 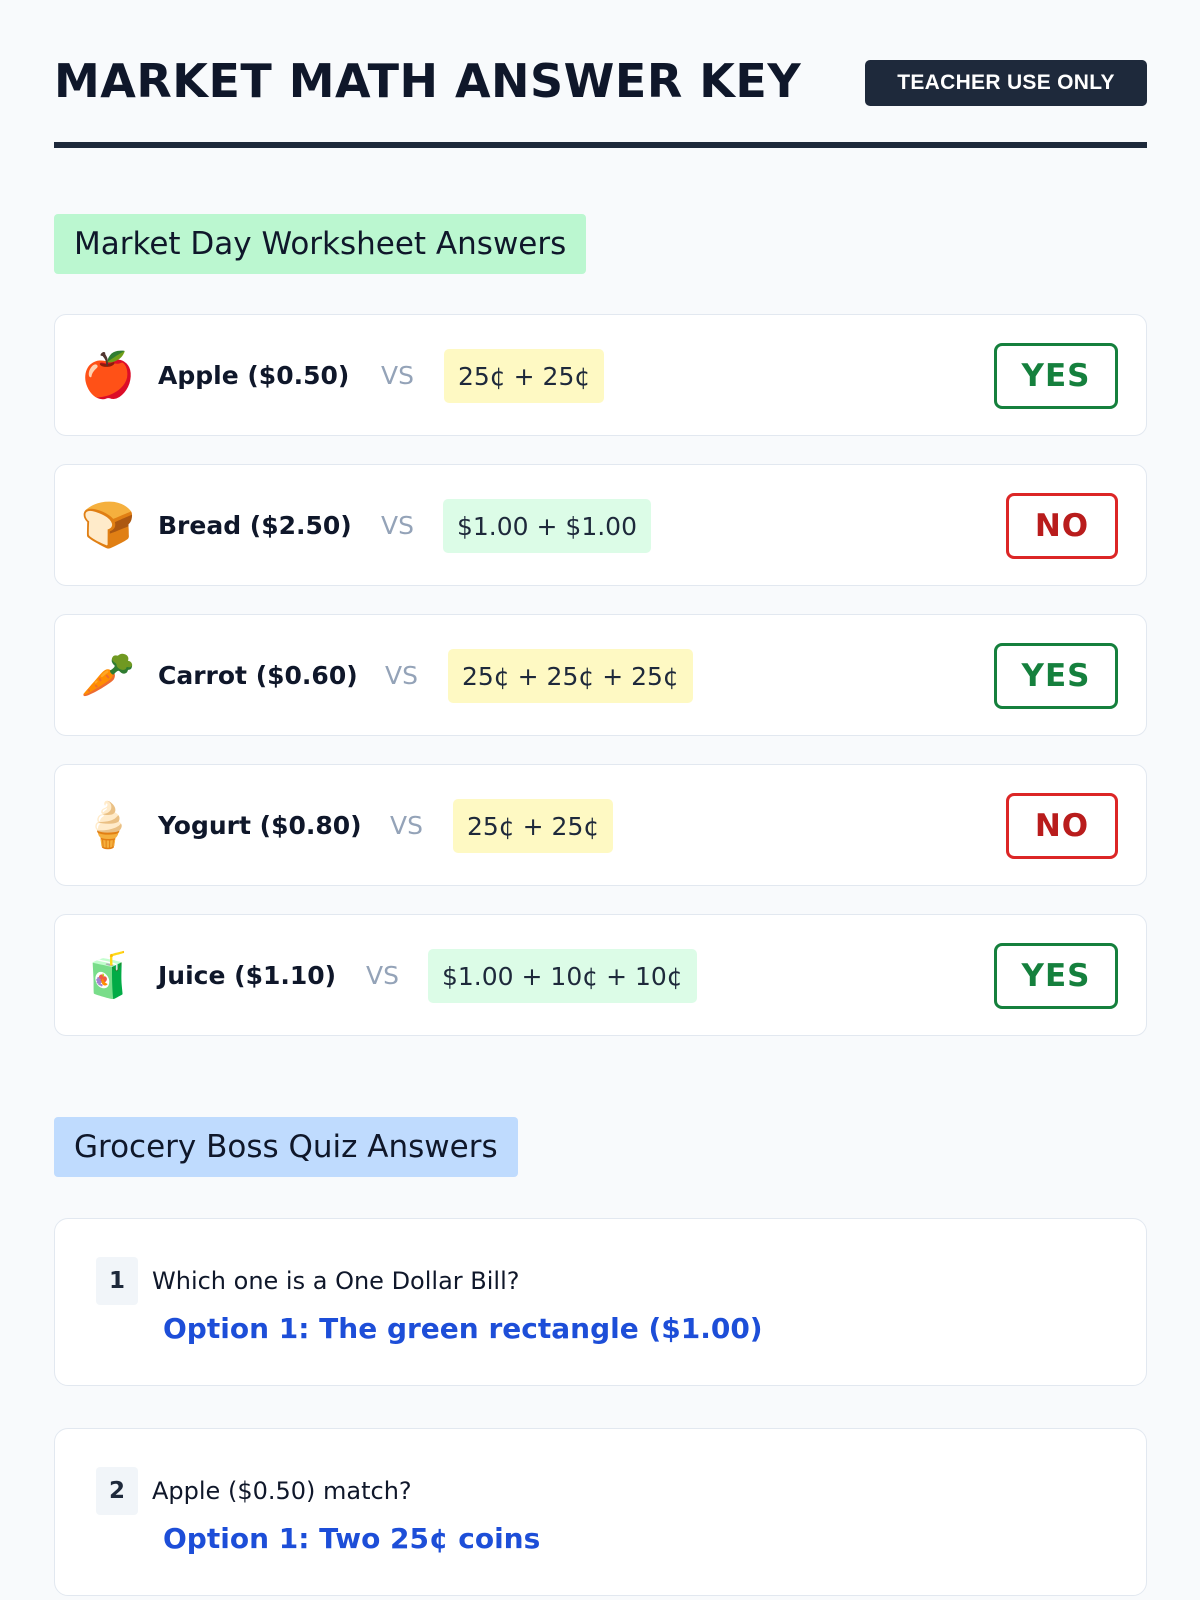 What do you see at coordinates (260, 825) in the screenshot?
I see `item-label: Yogurt ($0.80)` at bounding box center [260, 825].